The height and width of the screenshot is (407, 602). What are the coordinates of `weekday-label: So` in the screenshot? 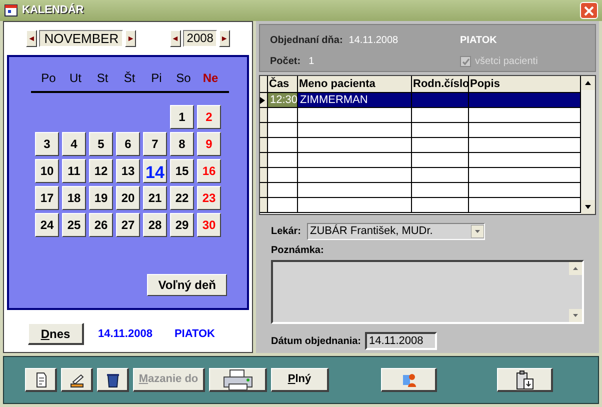 It's located at (183, 78).